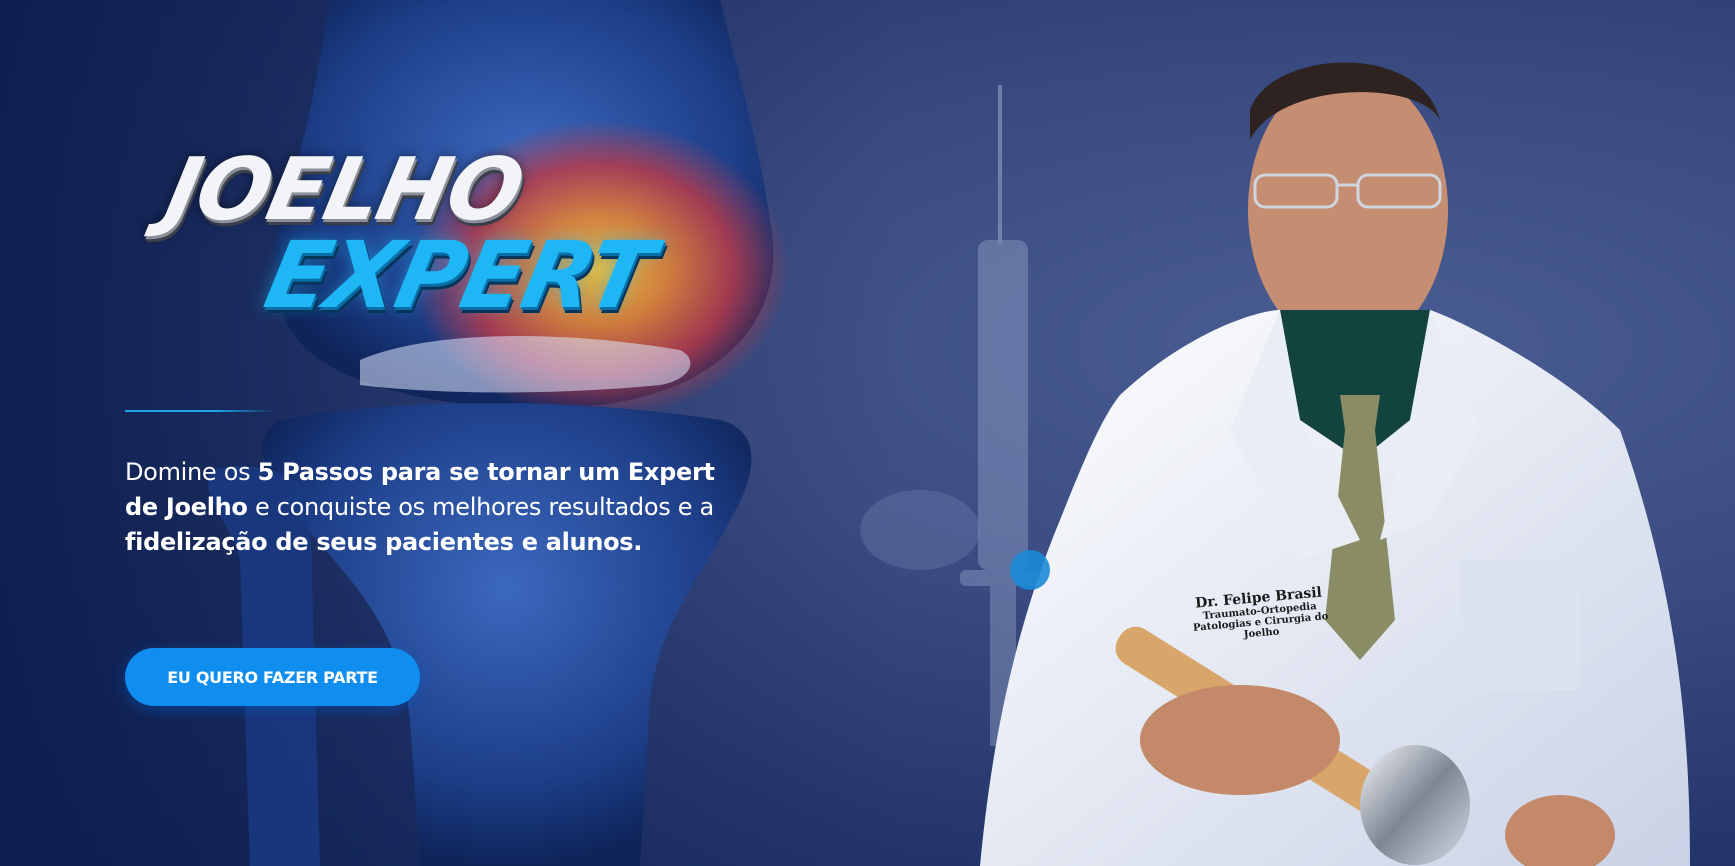 The image size is (1735, 866). I want to click on tagline-part-2: e conquiste os melhores resultados e a, so click(480, 507).